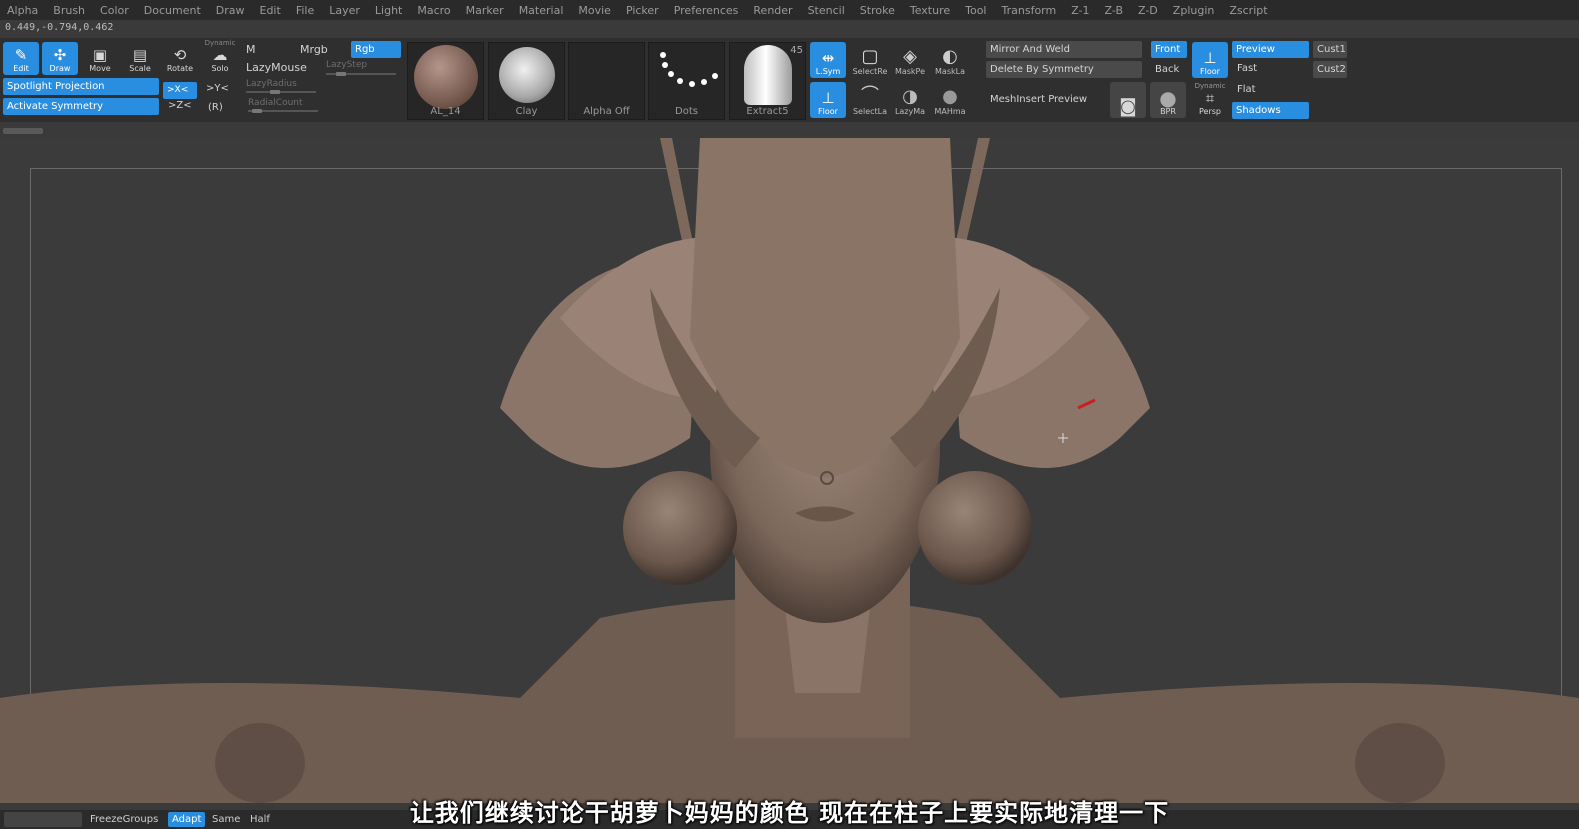  Describe the element at coordinates (376, 49) in the screenshot. I see `rgb-toggle: Rgb` at that location.